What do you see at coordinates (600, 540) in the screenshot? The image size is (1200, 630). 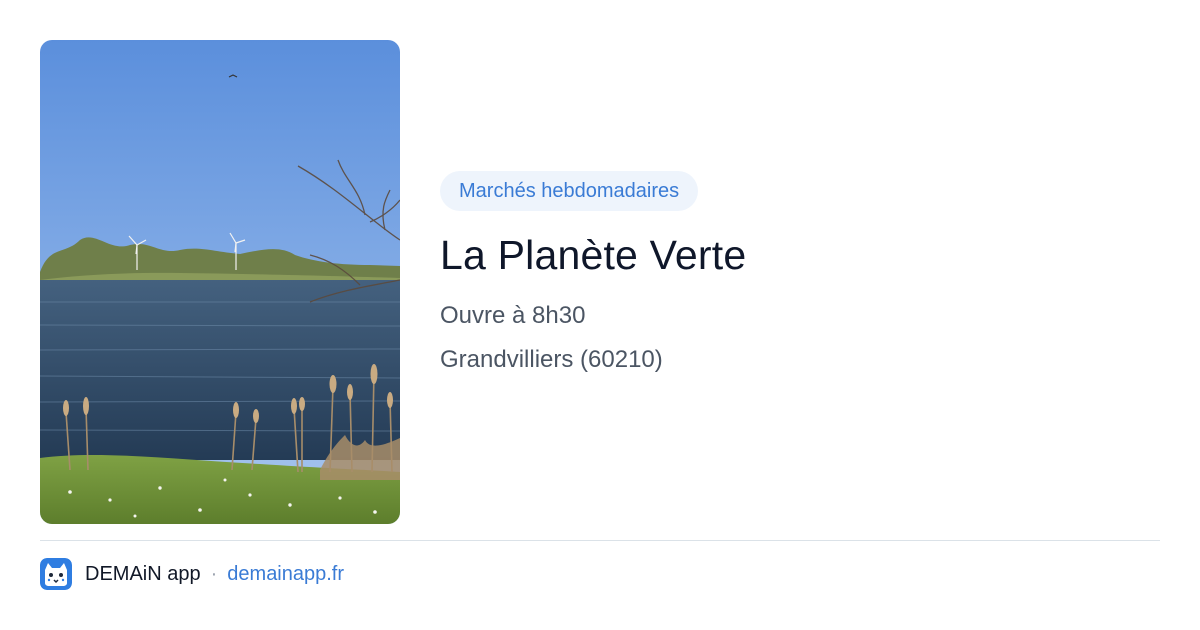 I see `footer-divider` at bounding box center [600, 540].